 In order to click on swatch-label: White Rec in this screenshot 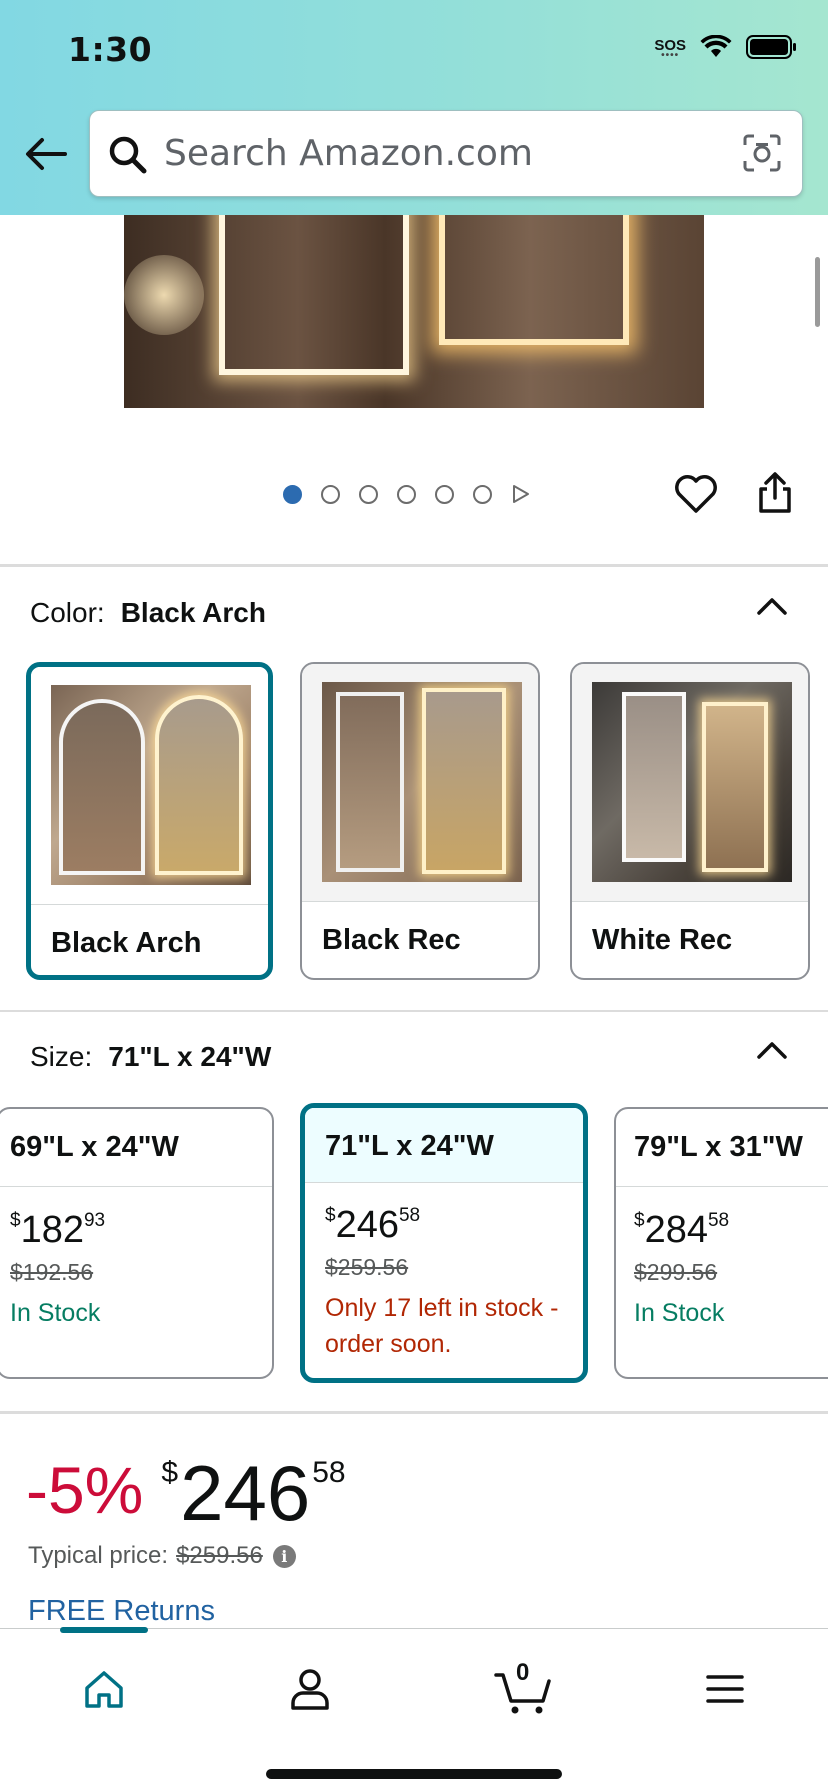, I will do `click(662, 940)`.